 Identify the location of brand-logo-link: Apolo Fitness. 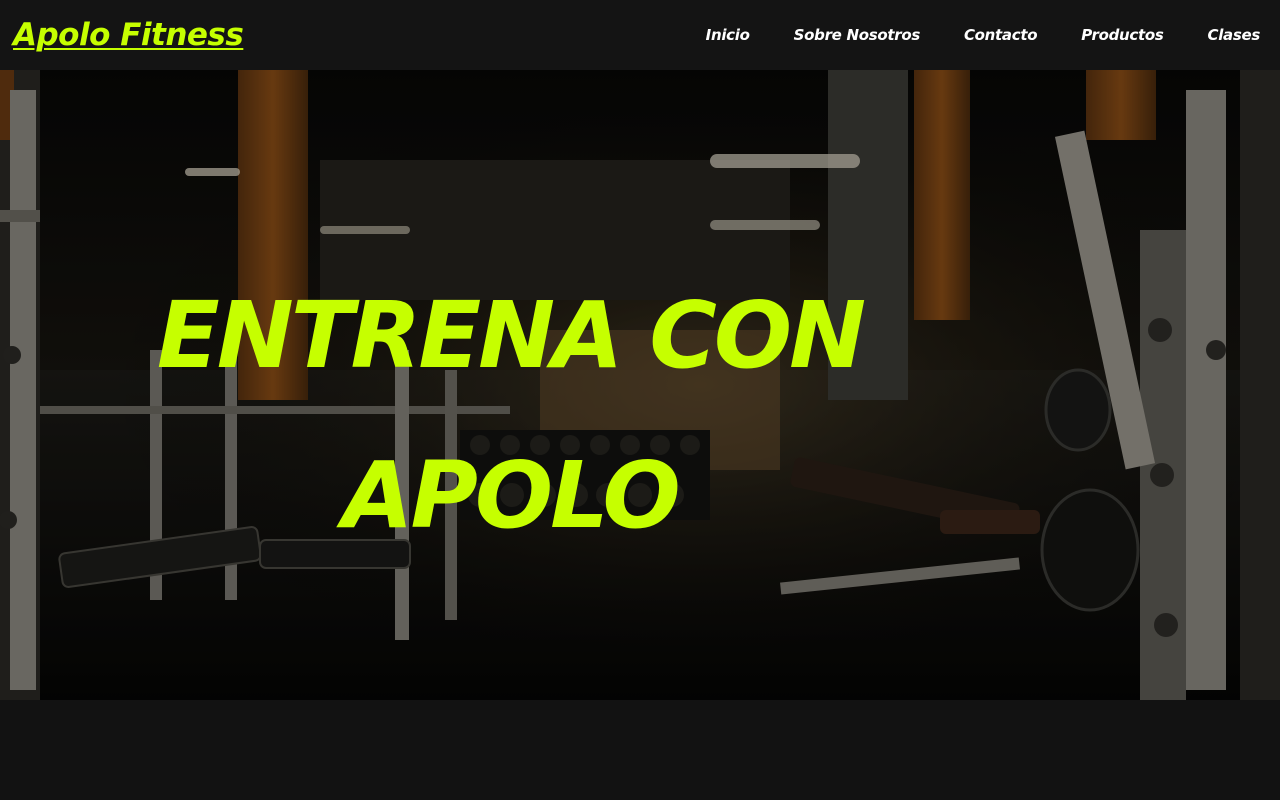
(128, 35).